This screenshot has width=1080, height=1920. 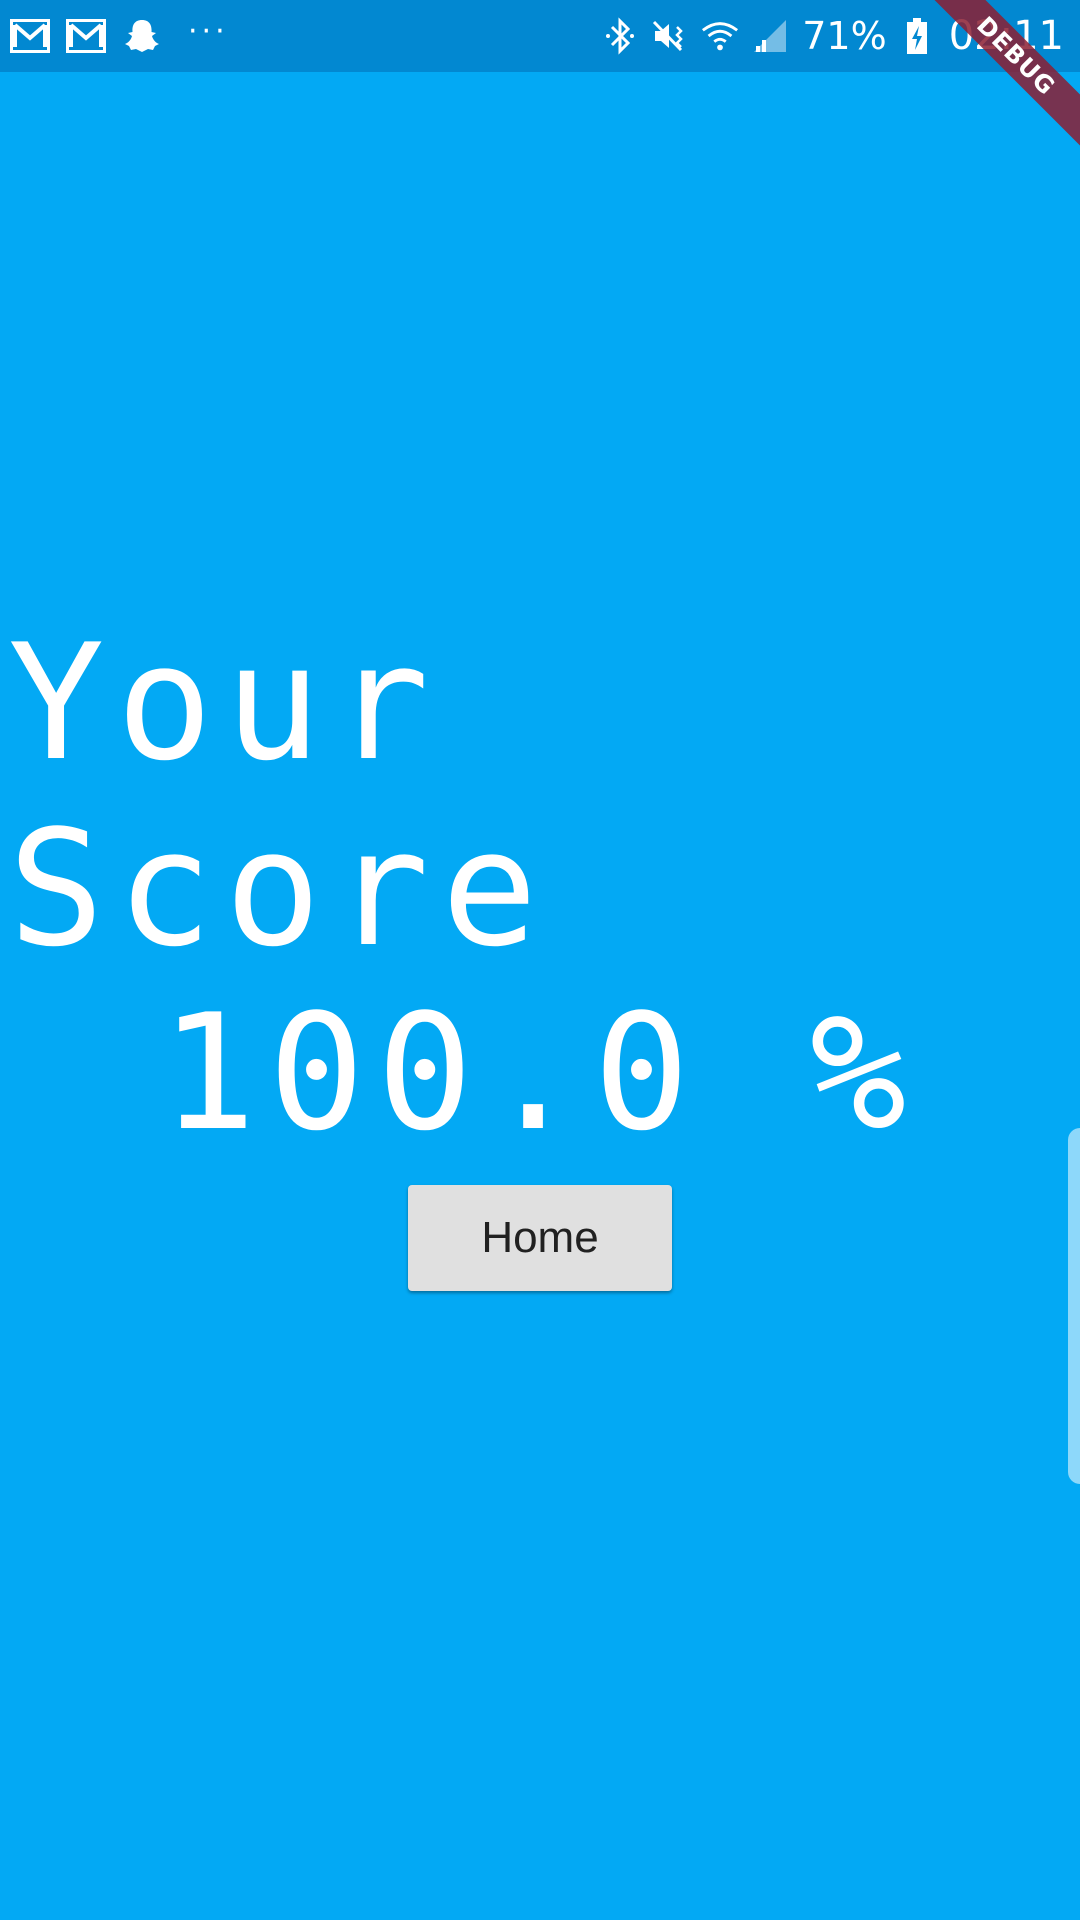 What do you see at coordinates (917, 36) in the screenshot?
I see `battery-charging-icon` at bounding box center [917, 36].